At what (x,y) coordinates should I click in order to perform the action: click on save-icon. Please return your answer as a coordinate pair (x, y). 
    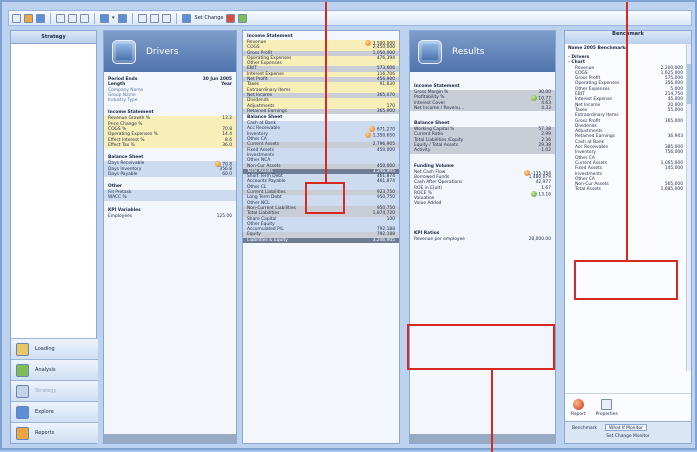
    Looking at the image, I should click on (40, 18).